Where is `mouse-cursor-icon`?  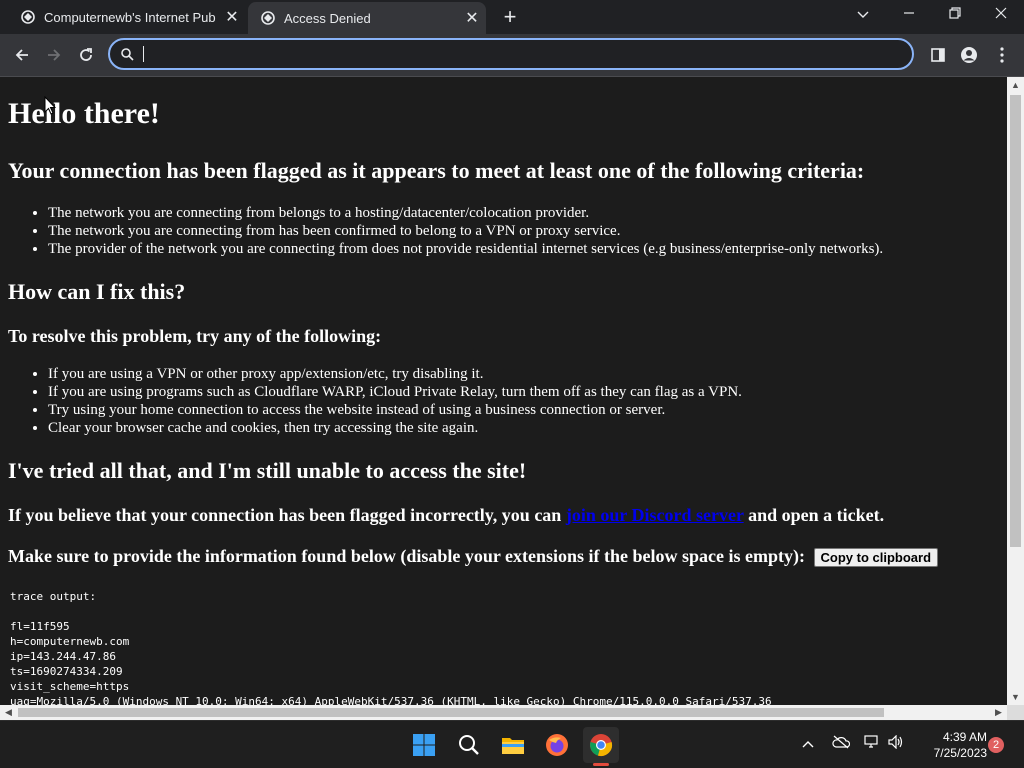
mouse-cursor-icon is located at coordinates (50, 108).